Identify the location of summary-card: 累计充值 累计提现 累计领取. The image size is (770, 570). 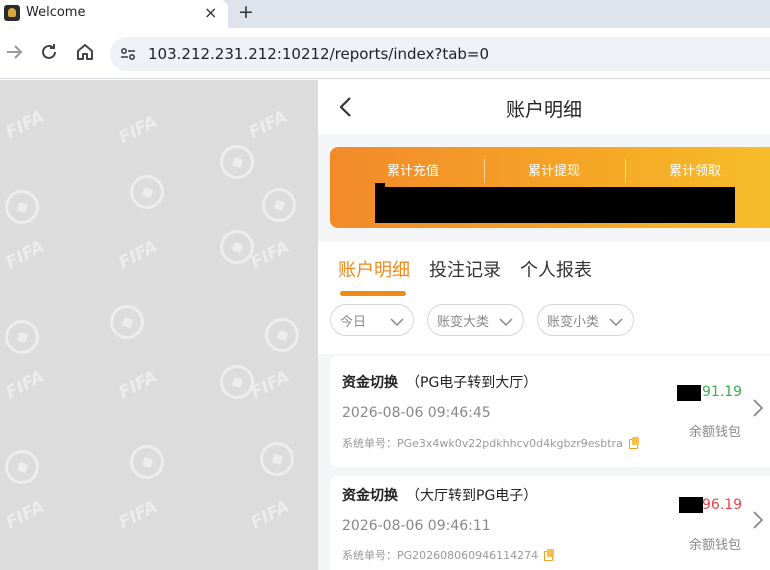
(550, 187).